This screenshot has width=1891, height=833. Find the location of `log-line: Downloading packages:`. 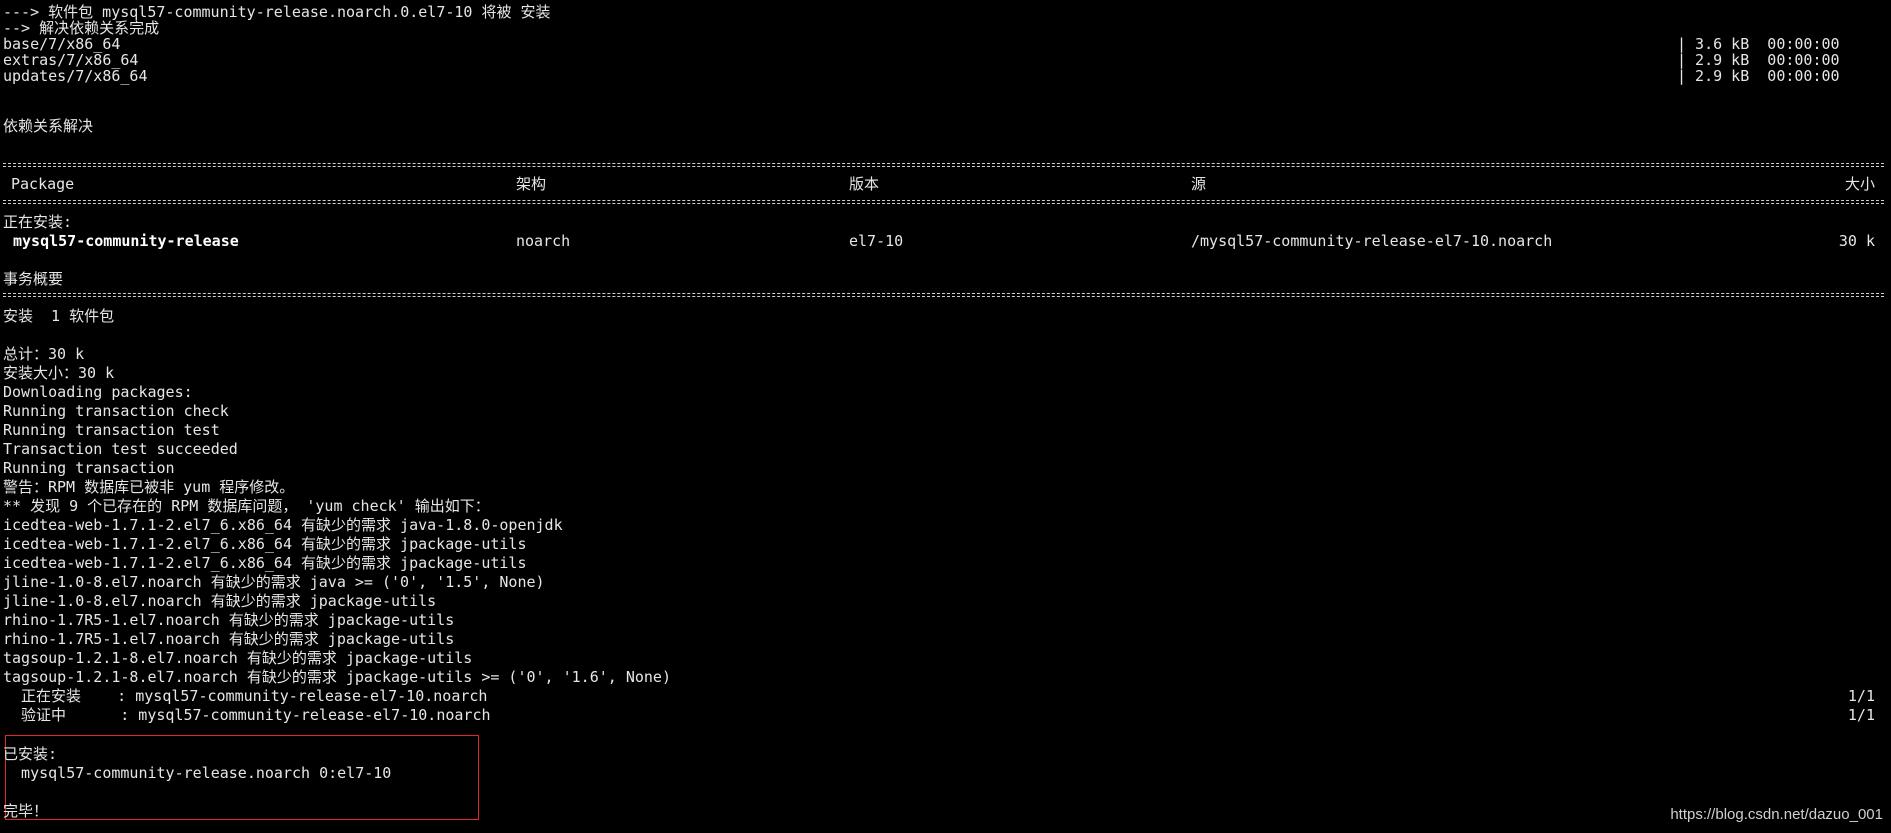

log-line: Downloading packages: is located at coordinates (98, 392).